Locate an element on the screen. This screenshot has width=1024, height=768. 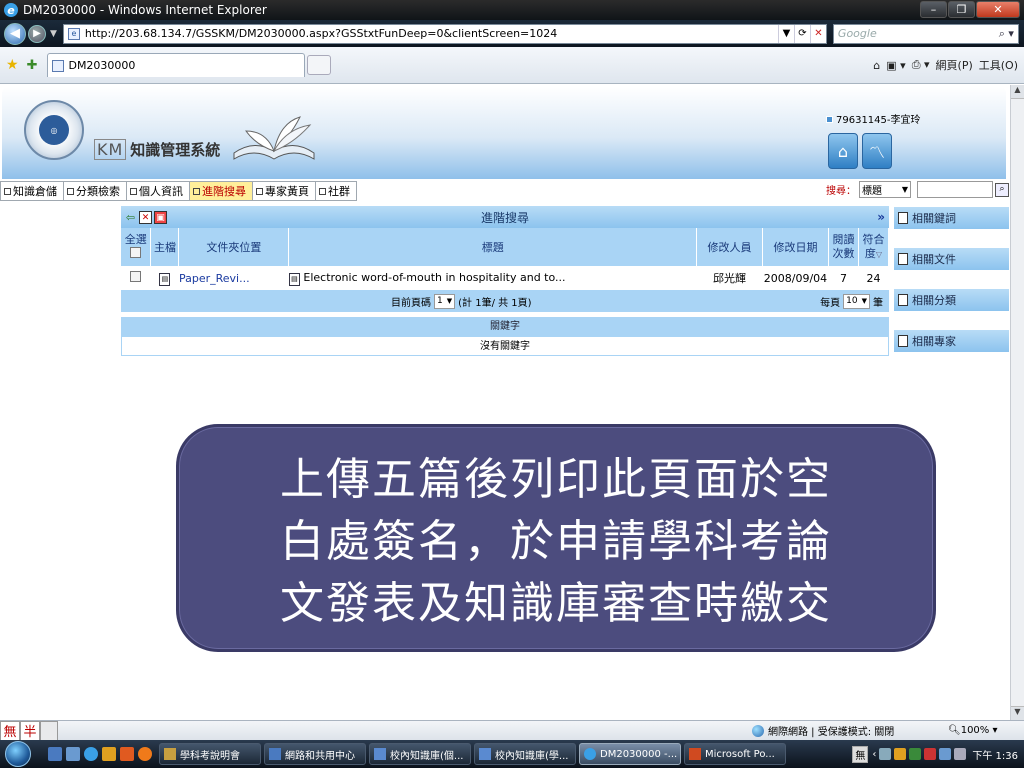
menu-expert-pages: 專家黃頁 is located at coordinates (284, 191).